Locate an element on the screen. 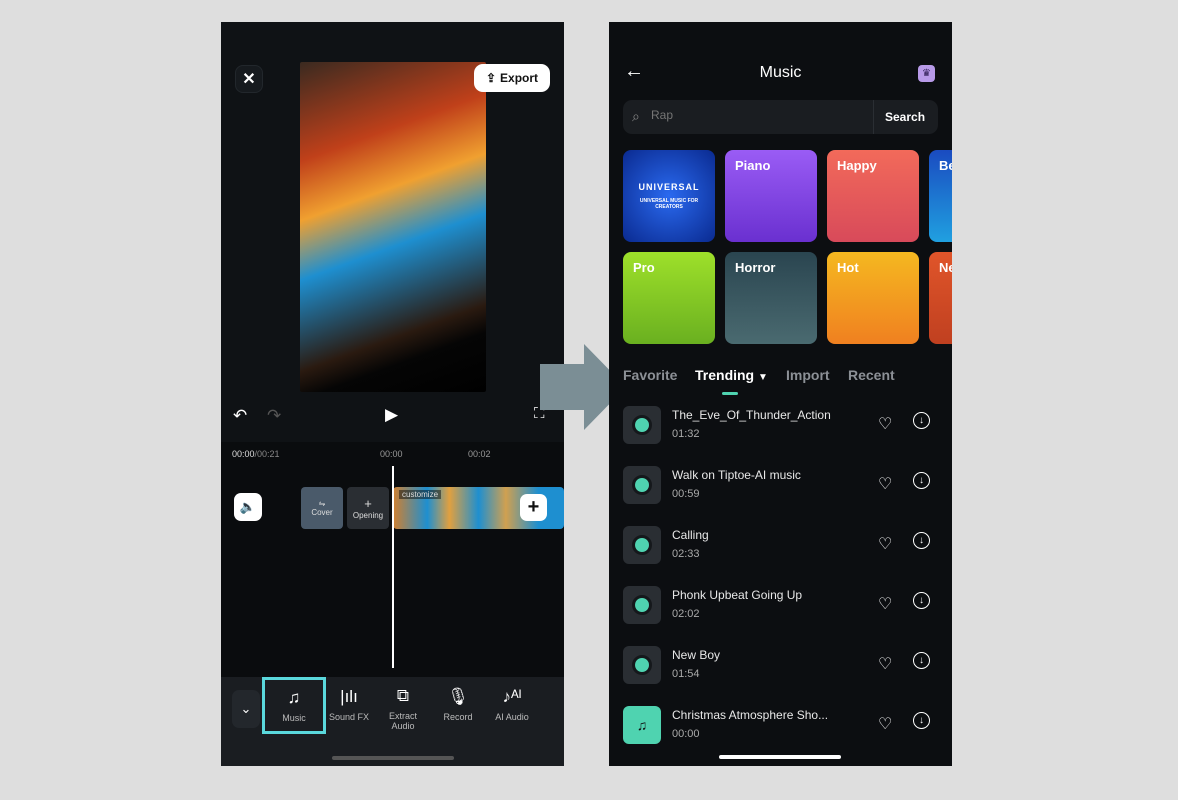 The height and width of the screenshot is (800, 1178). track-duration: 00:00 is located at coordinates (686, 734).